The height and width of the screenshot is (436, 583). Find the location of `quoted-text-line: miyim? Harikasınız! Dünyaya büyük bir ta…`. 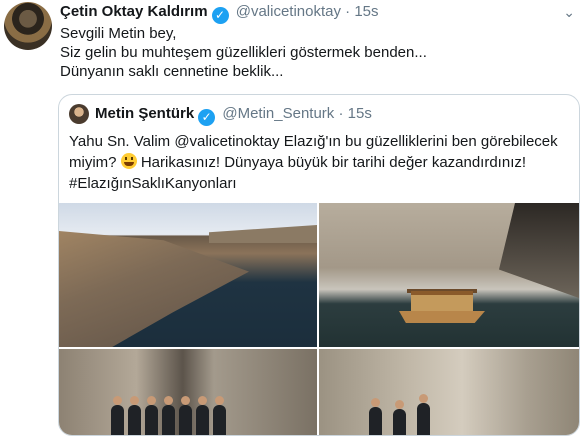

quoted-text-line: miyim? Harikasınız! Dünyaya büyük bir ta… is located at coordinates (319, 162).